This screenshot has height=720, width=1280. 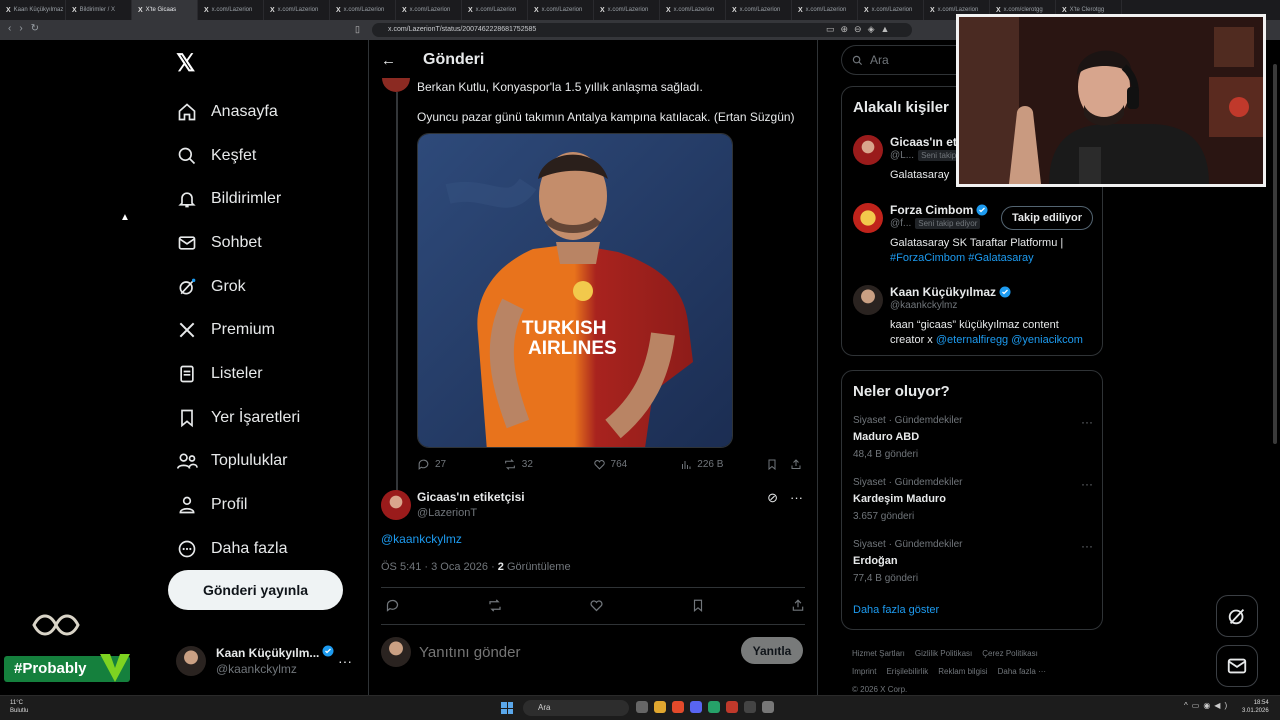 What do you see at coordinates (1237, 616) in the screenshot?
I see `grok-fab-button` at bounding box center [1237, 616].